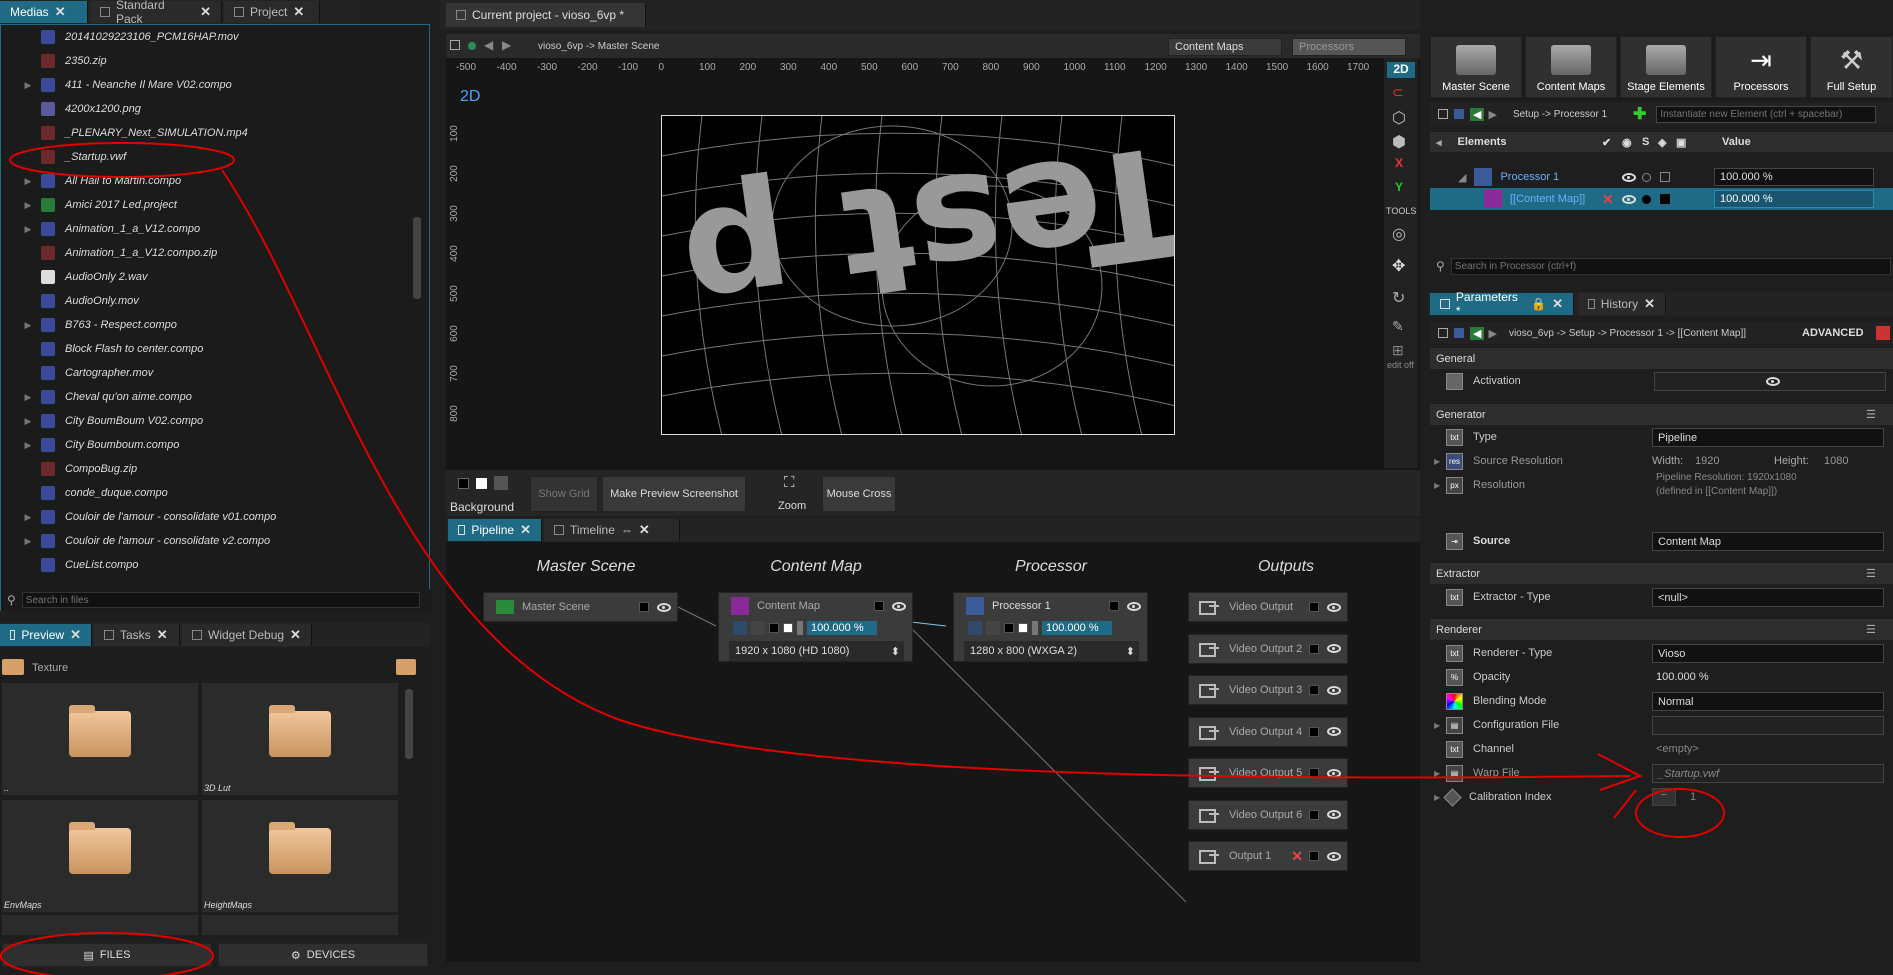  What do you see at coordinates (272, 12) in the screenshot?
I see `tab-project: Project ✕` at bounding box center [272, 12].